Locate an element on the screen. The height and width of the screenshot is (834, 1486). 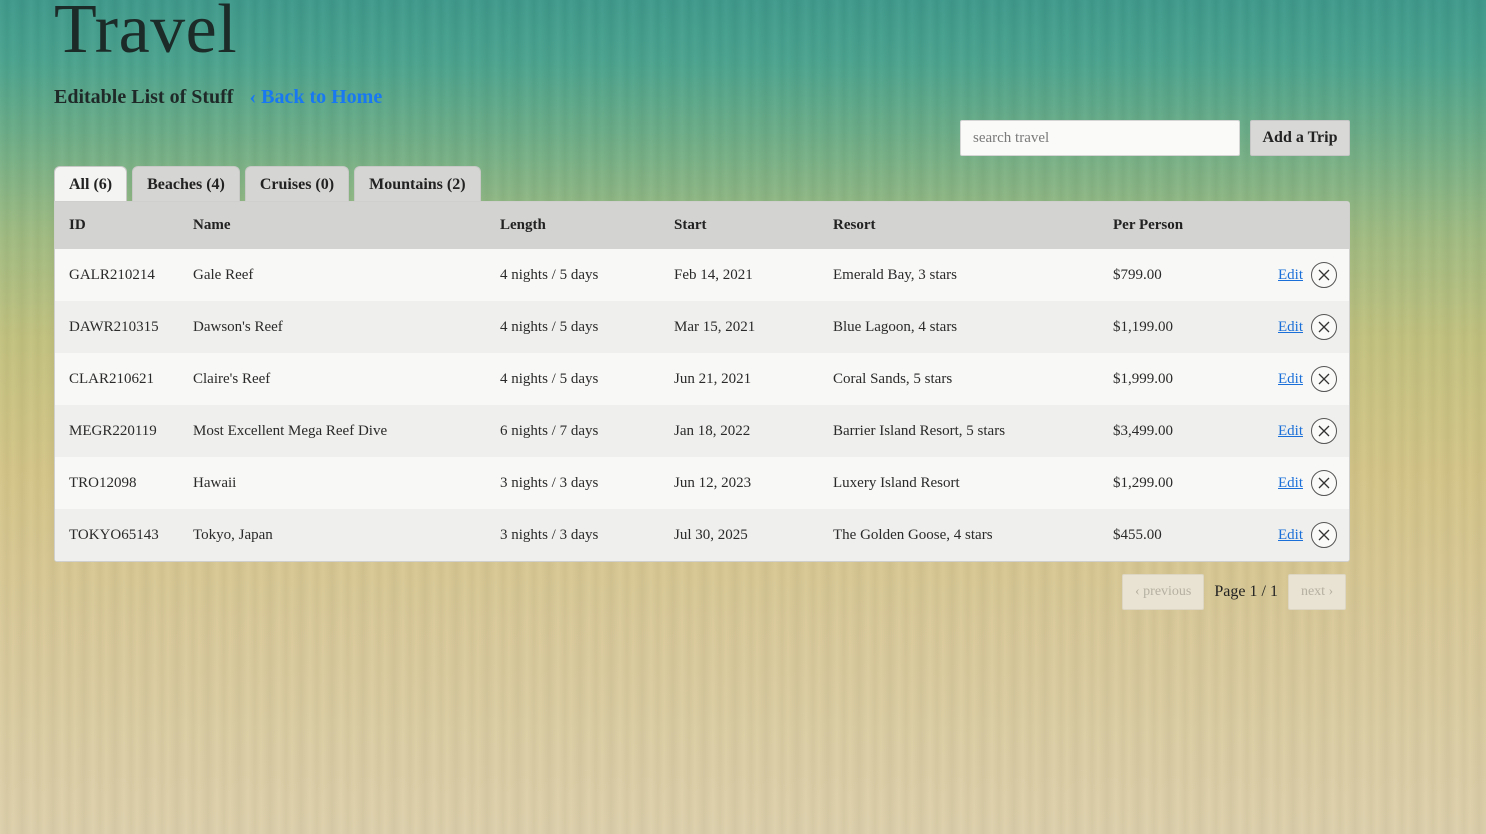
cell-price: $1,199.00 is located at coordinates (1143, 326).